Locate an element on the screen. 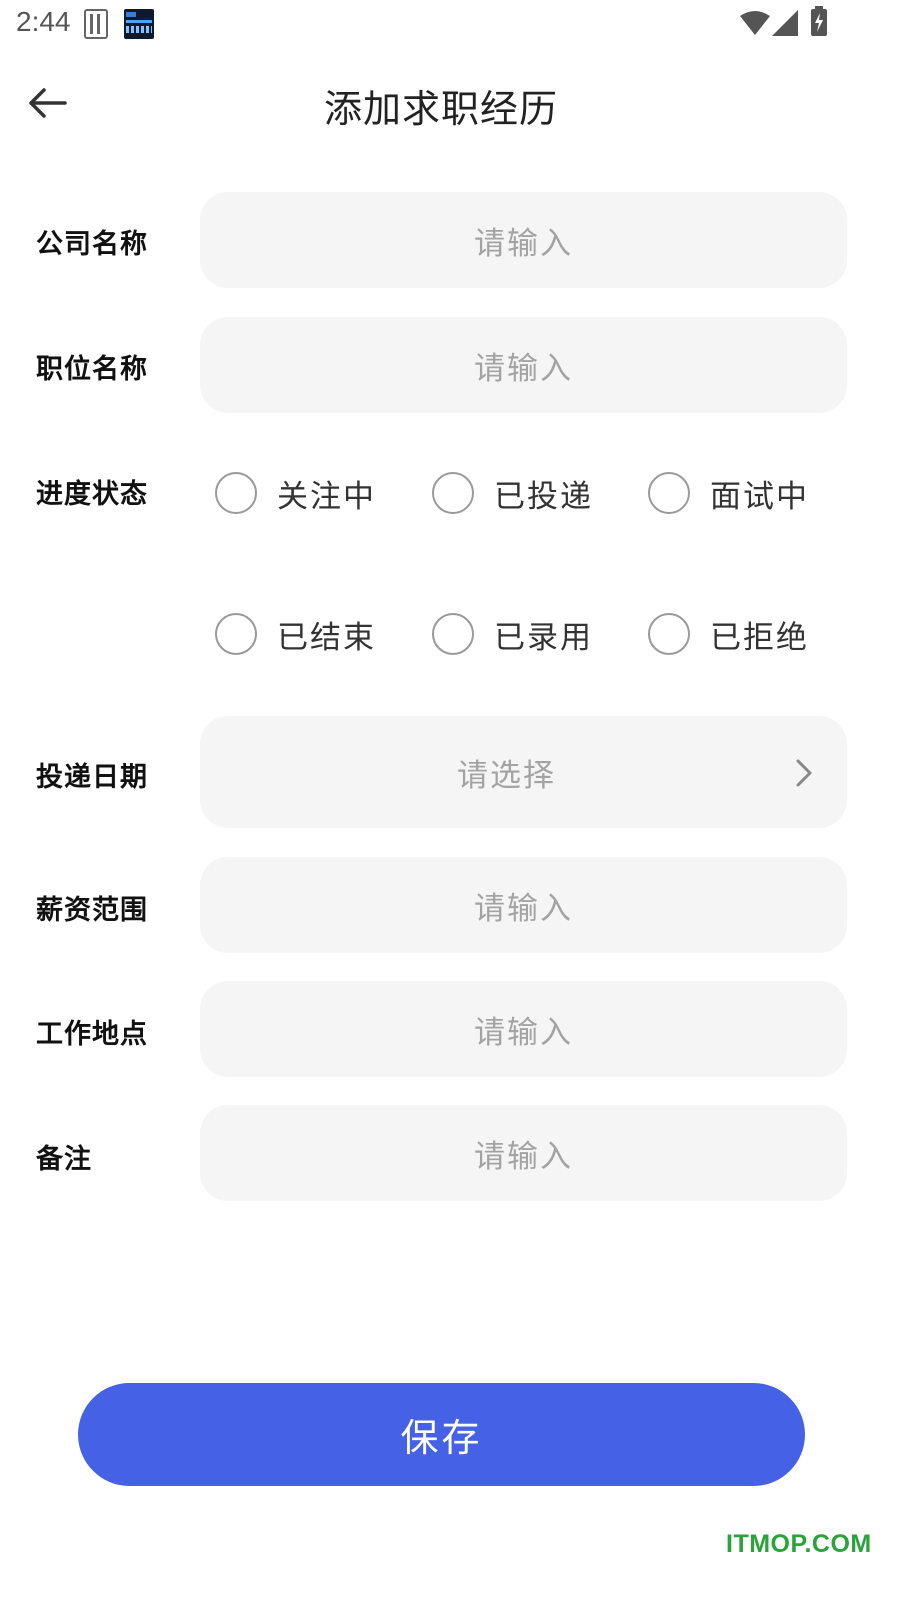  work-location-input: 请输入 is located at coordinates (523, 1029).